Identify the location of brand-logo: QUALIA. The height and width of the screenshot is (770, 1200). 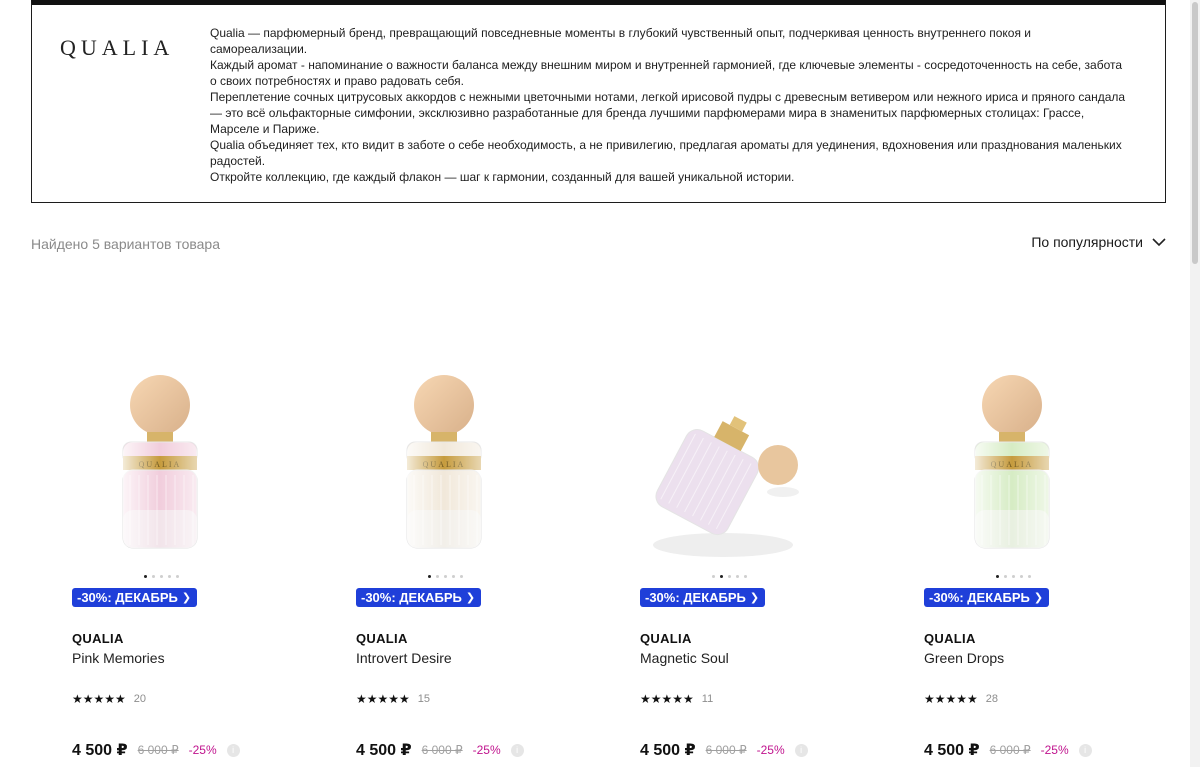
(117, 47).